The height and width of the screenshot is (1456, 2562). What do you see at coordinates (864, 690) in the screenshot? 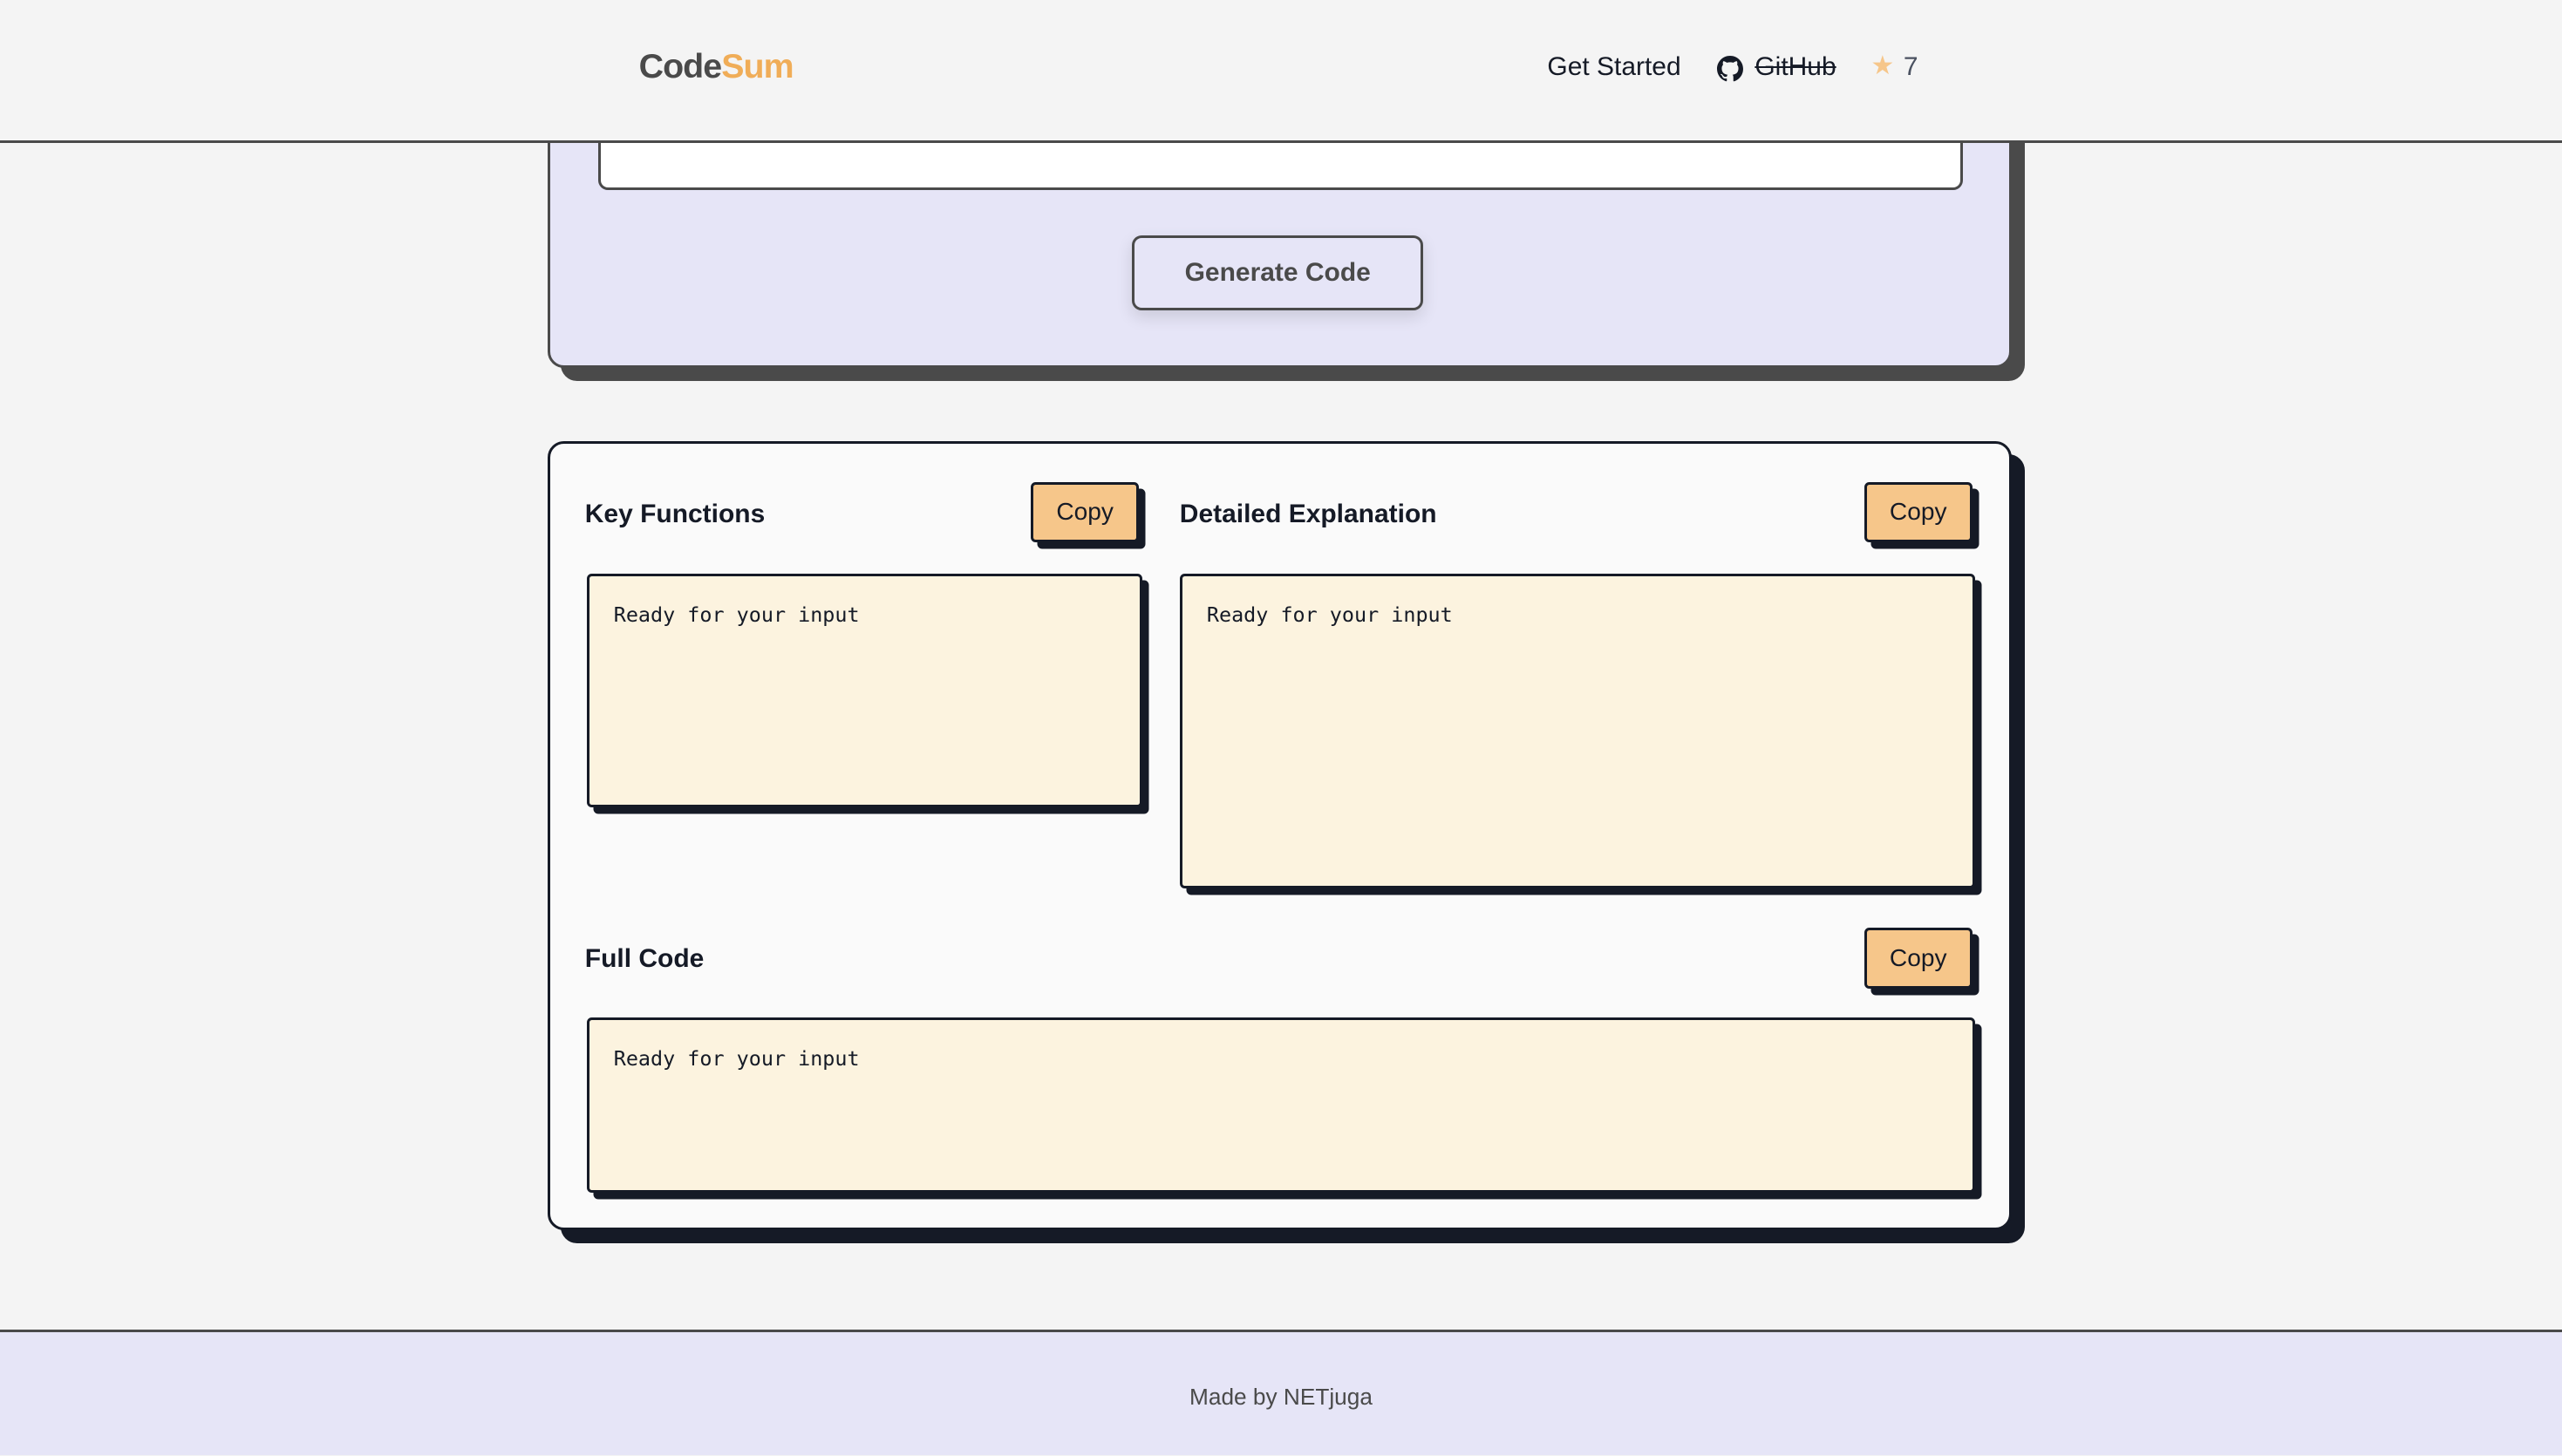
I see `key-functions-output: Ready for your input` at bounding box center [864, 690].